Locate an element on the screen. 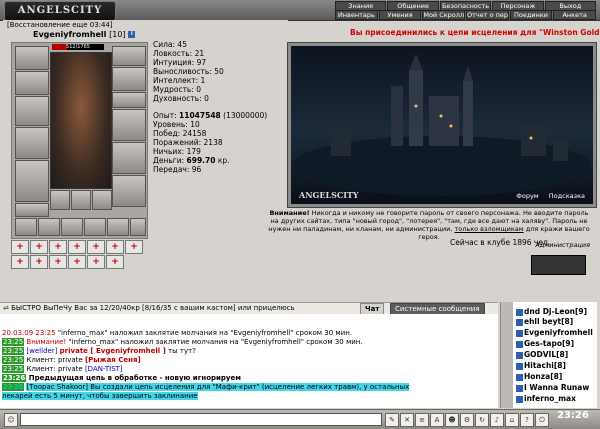 This screenshot has height=429, width=600. menu-my-scroll: Мой Скролл is located at coordinates (444, 15).